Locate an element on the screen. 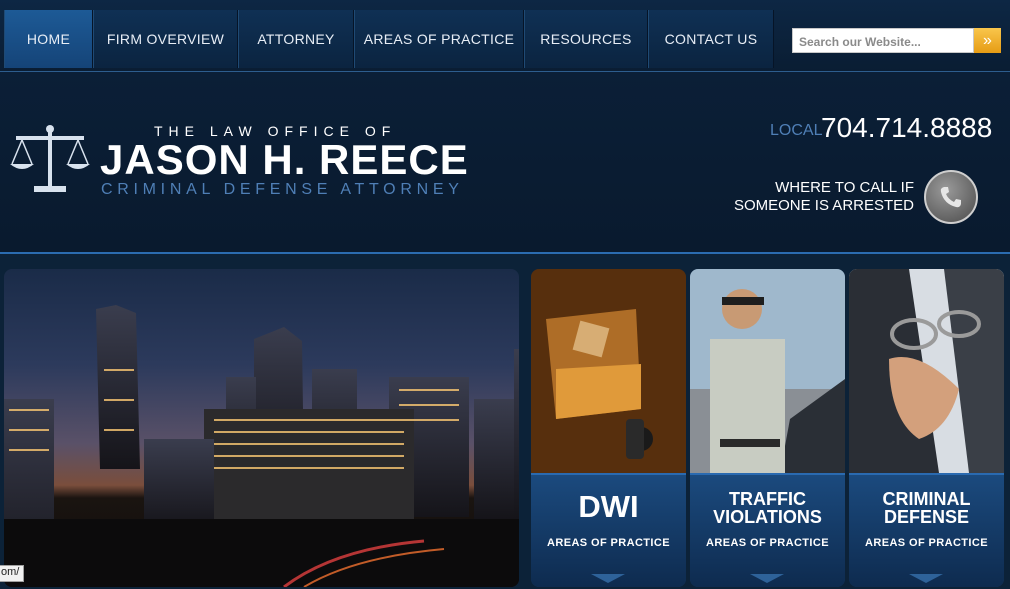  status-bar-url: om/ is located at coordinates (12, 573).